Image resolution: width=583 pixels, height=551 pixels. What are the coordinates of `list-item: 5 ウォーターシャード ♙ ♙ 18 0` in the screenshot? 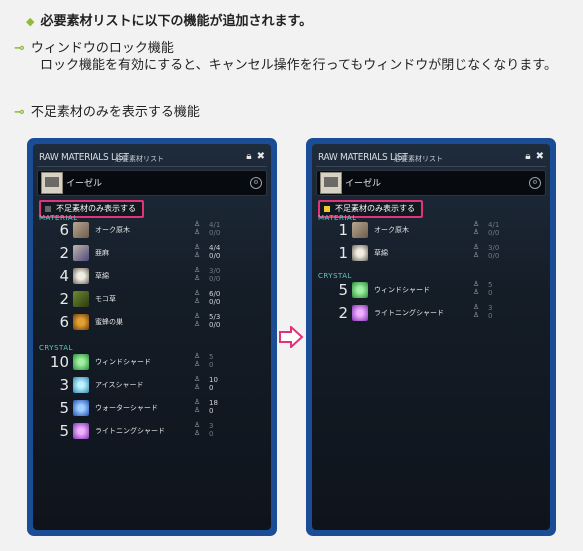 It's located at (152, 408).